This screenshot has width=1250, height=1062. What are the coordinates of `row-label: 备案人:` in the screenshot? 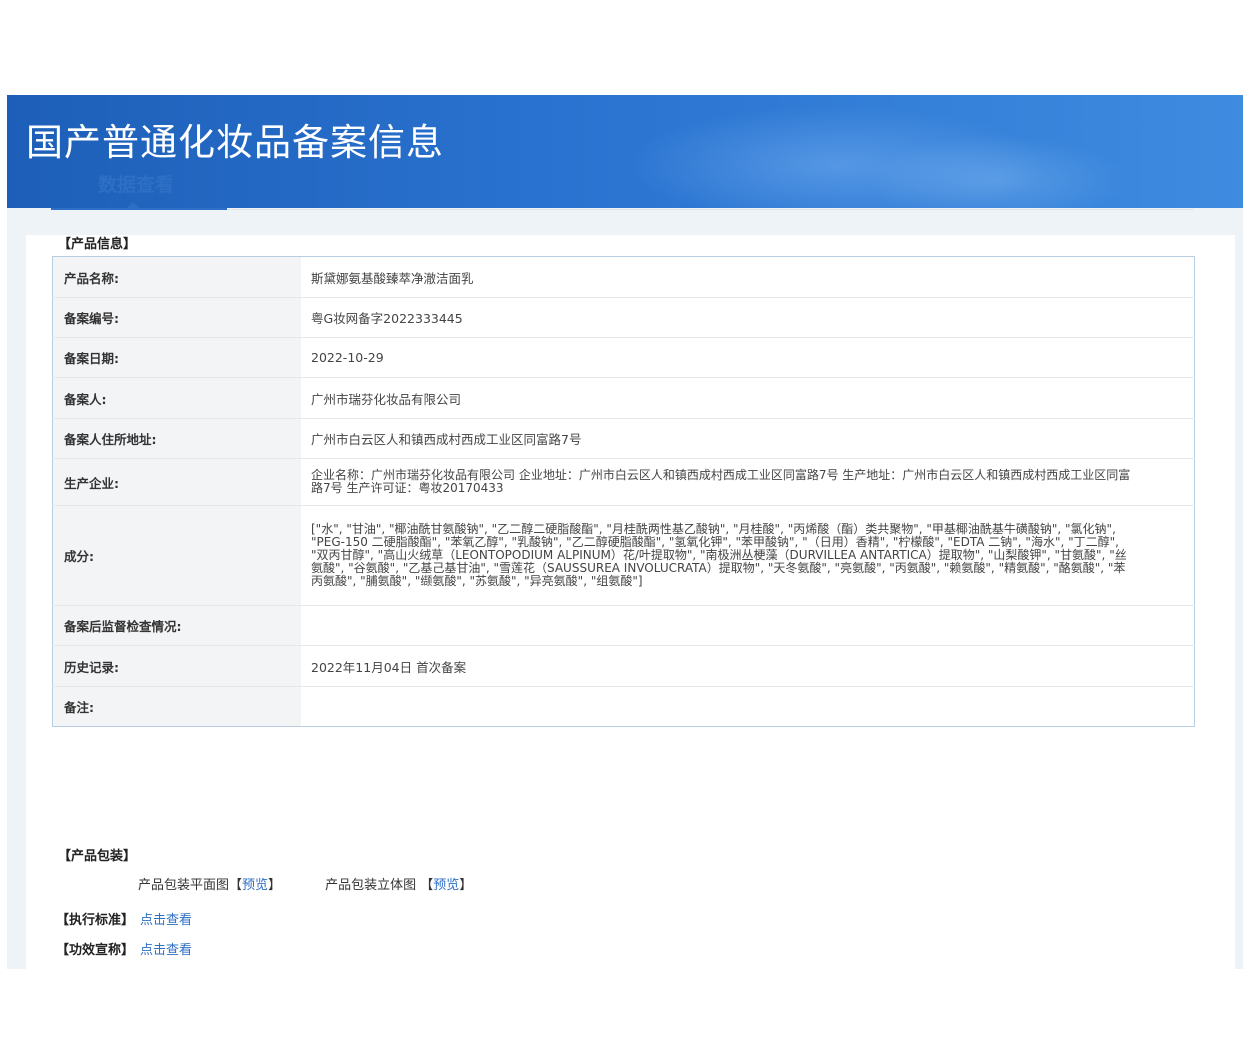 It's located at (176, 398).